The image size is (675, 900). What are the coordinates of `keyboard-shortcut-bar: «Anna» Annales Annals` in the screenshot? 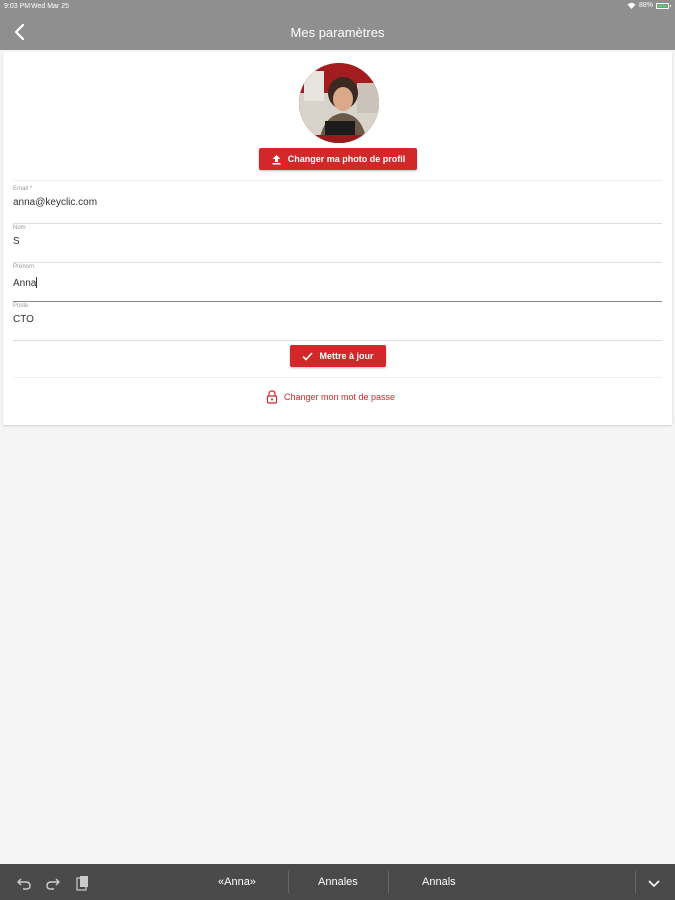 It's located at (337, 882).